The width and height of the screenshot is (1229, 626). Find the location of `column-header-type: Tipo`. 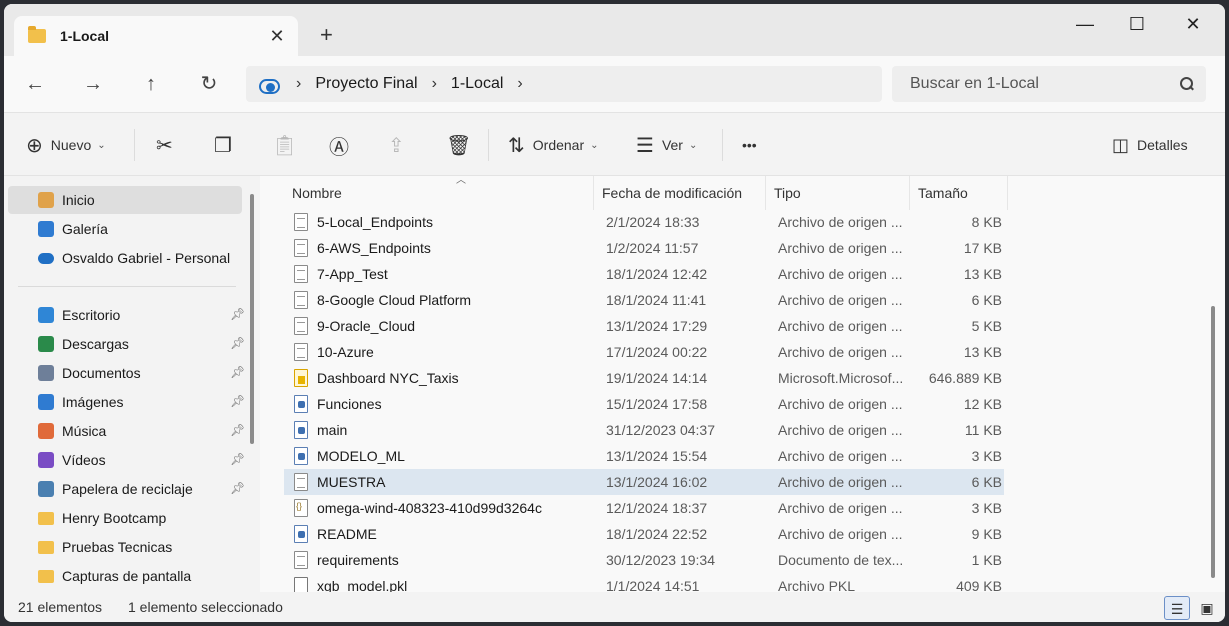

column-header-type: Tipo is located at coordinates (838, 193).